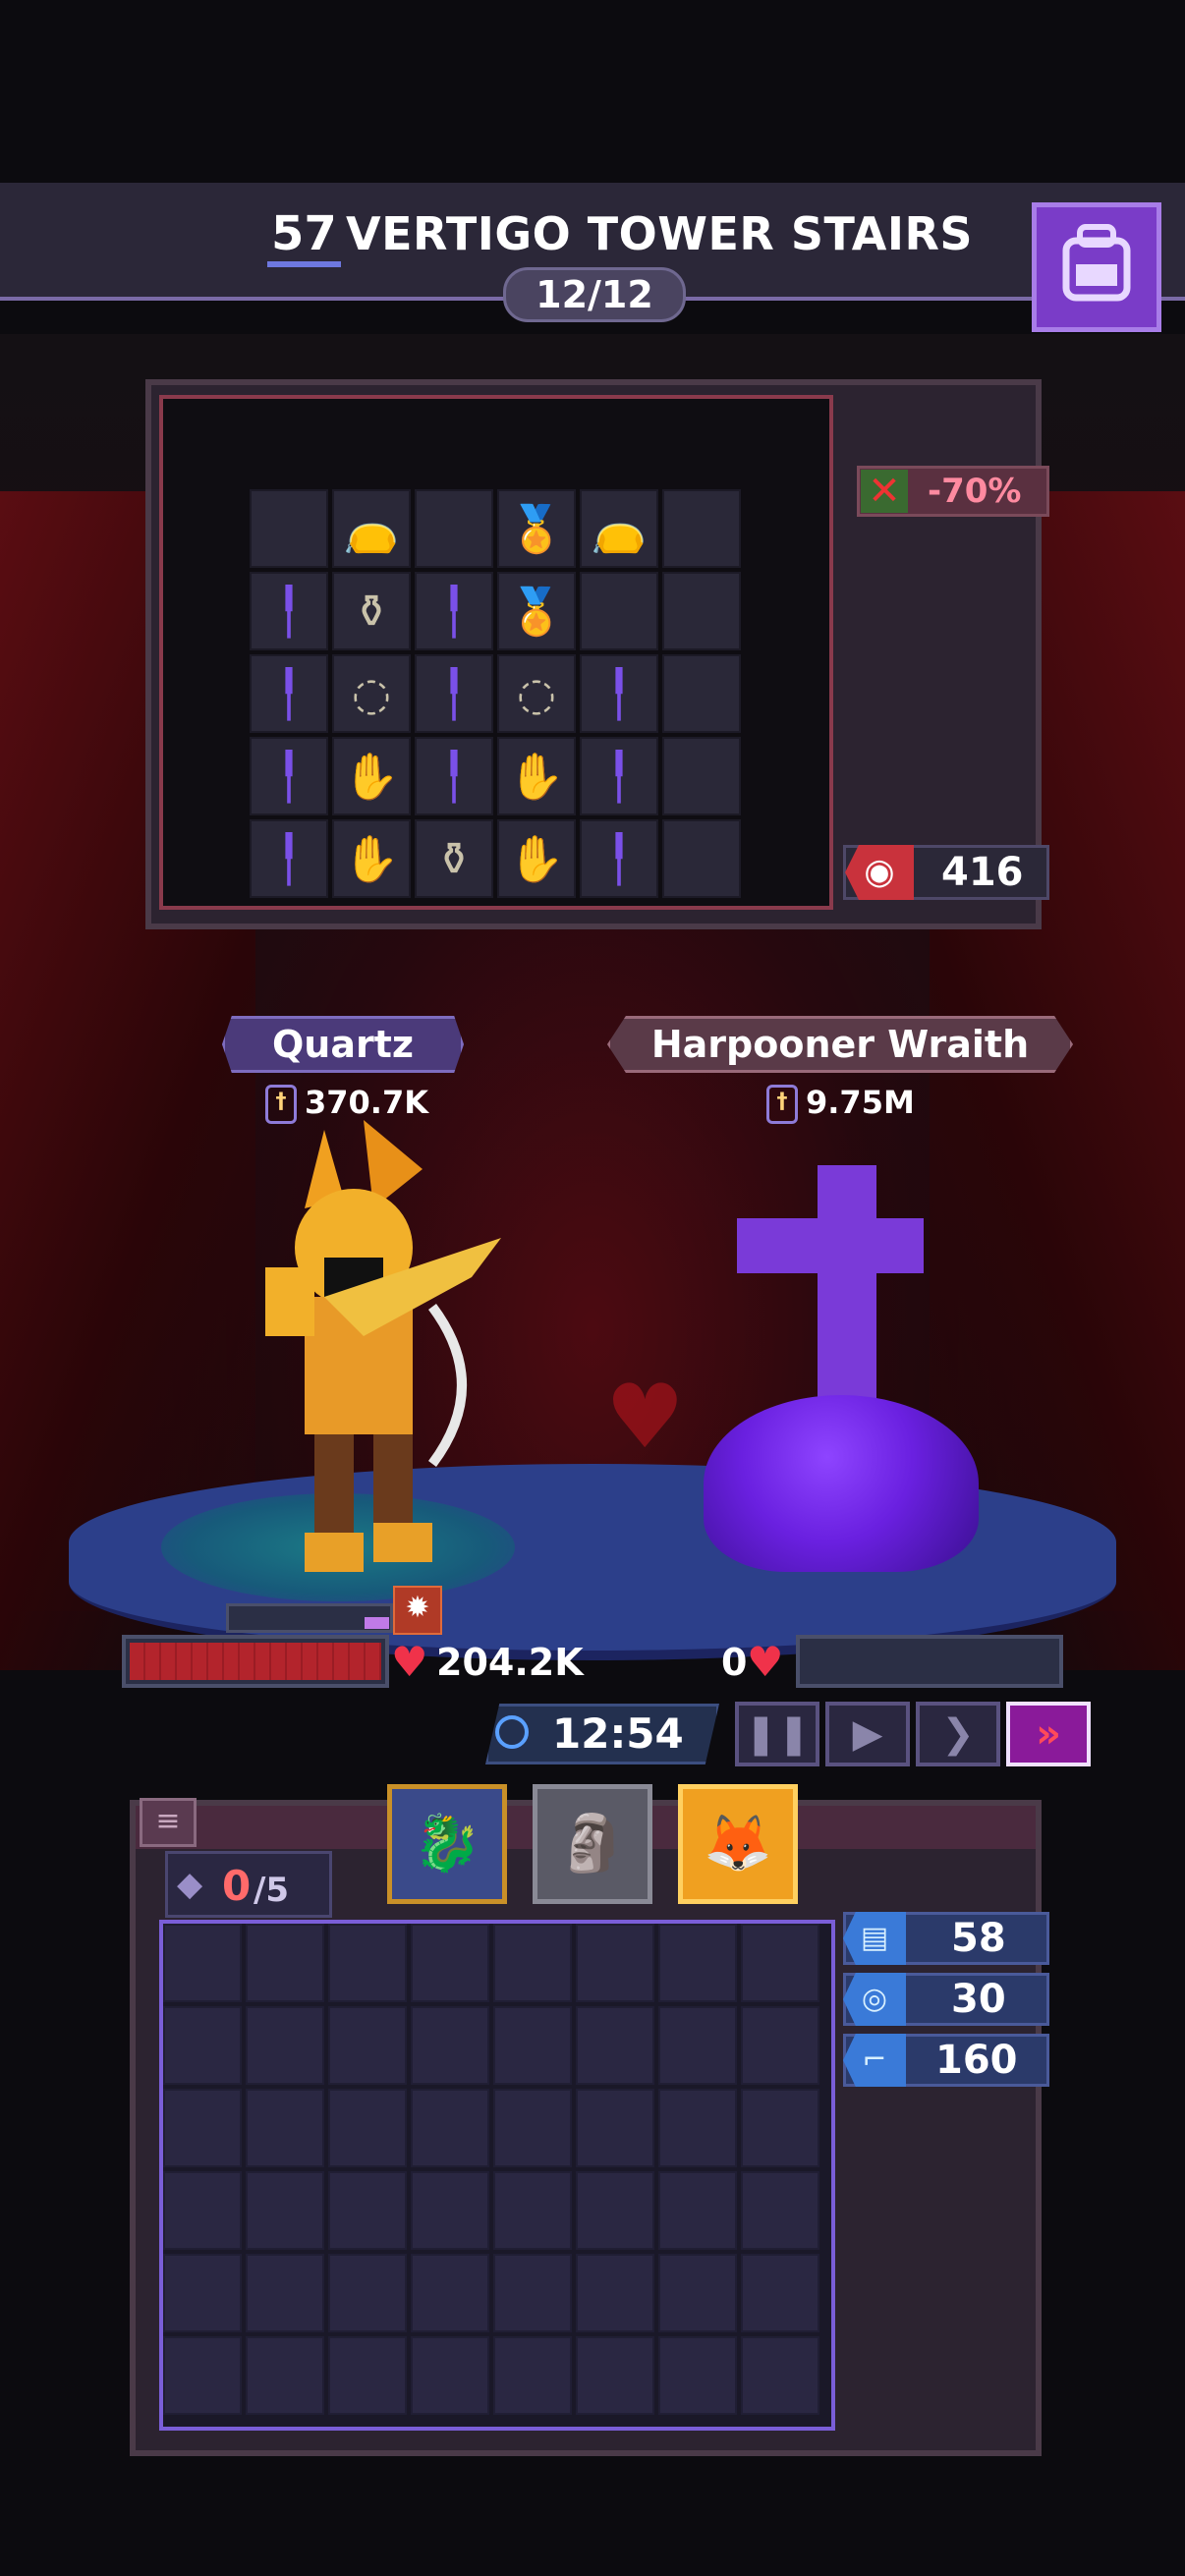  Describe the element at coordinates (447, 1844) in the screenshot. I see `companion-portrait-dragon: 🐉` at that location.